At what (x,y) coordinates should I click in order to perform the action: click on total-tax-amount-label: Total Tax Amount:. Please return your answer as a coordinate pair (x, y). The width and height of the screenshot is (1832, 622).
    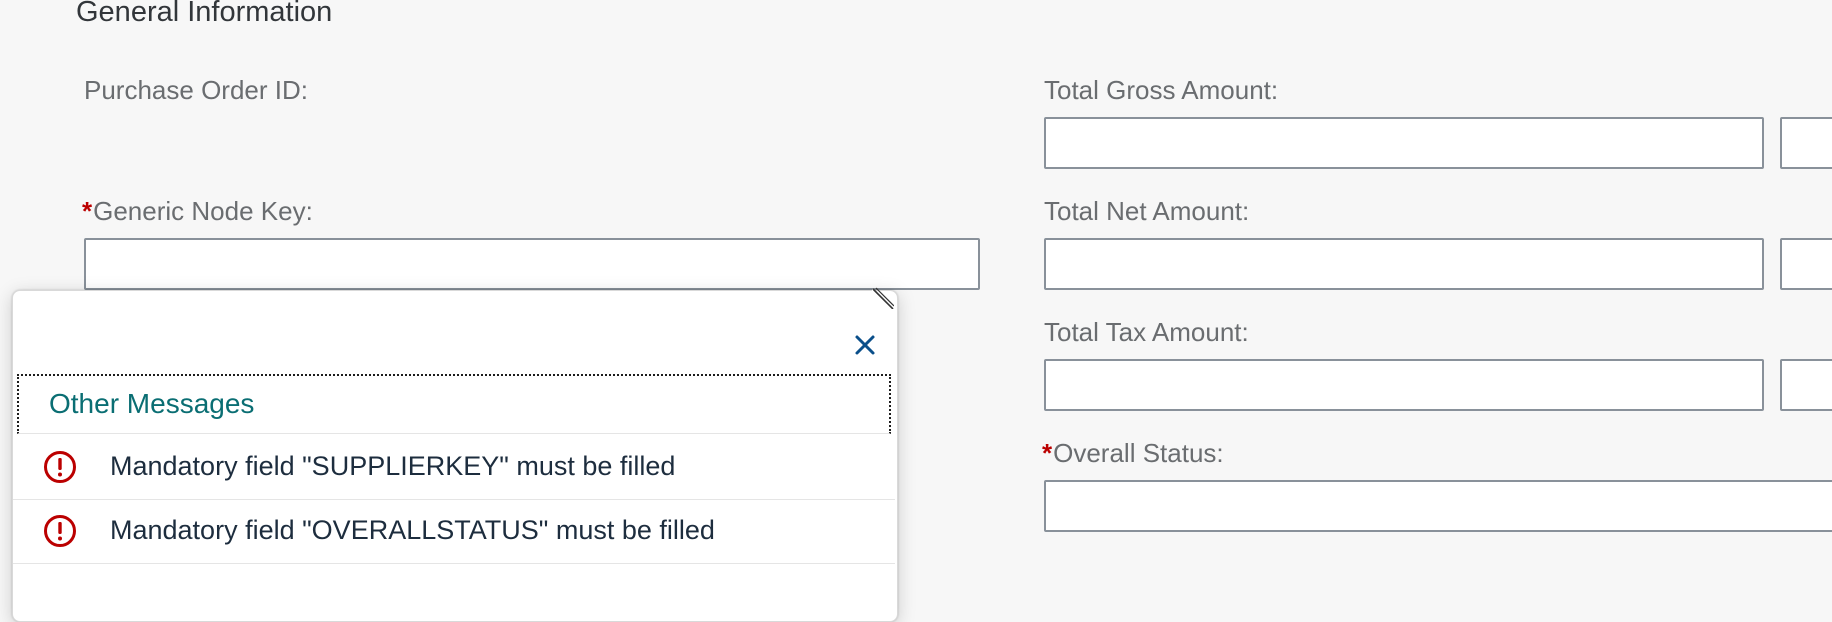
    Looking at the image, I should click on (1146, 332).